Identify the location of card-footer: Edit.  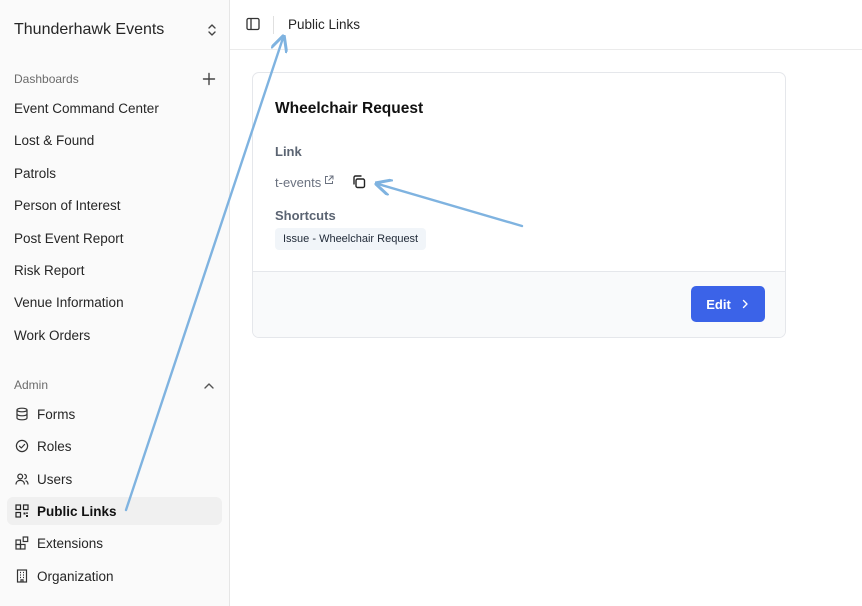
(519, 304).